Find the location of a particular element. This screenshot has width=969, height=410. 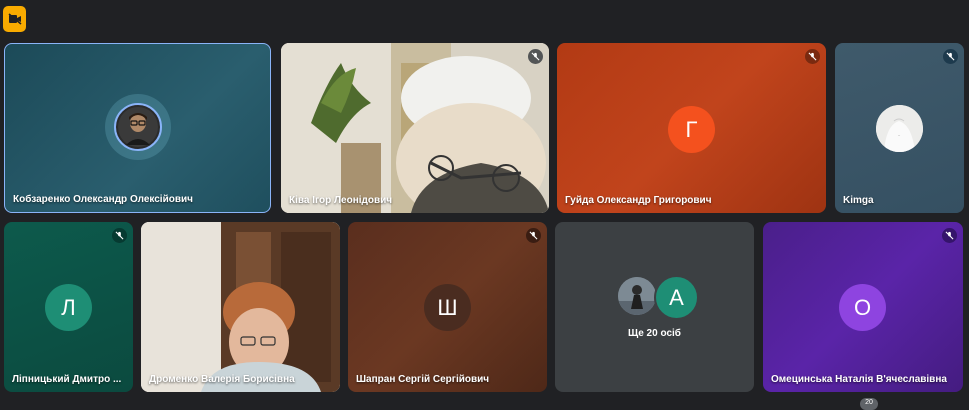

participant-tile-7: Ш Шапран Сергій Сергійович is located at coordinates (447, 307).